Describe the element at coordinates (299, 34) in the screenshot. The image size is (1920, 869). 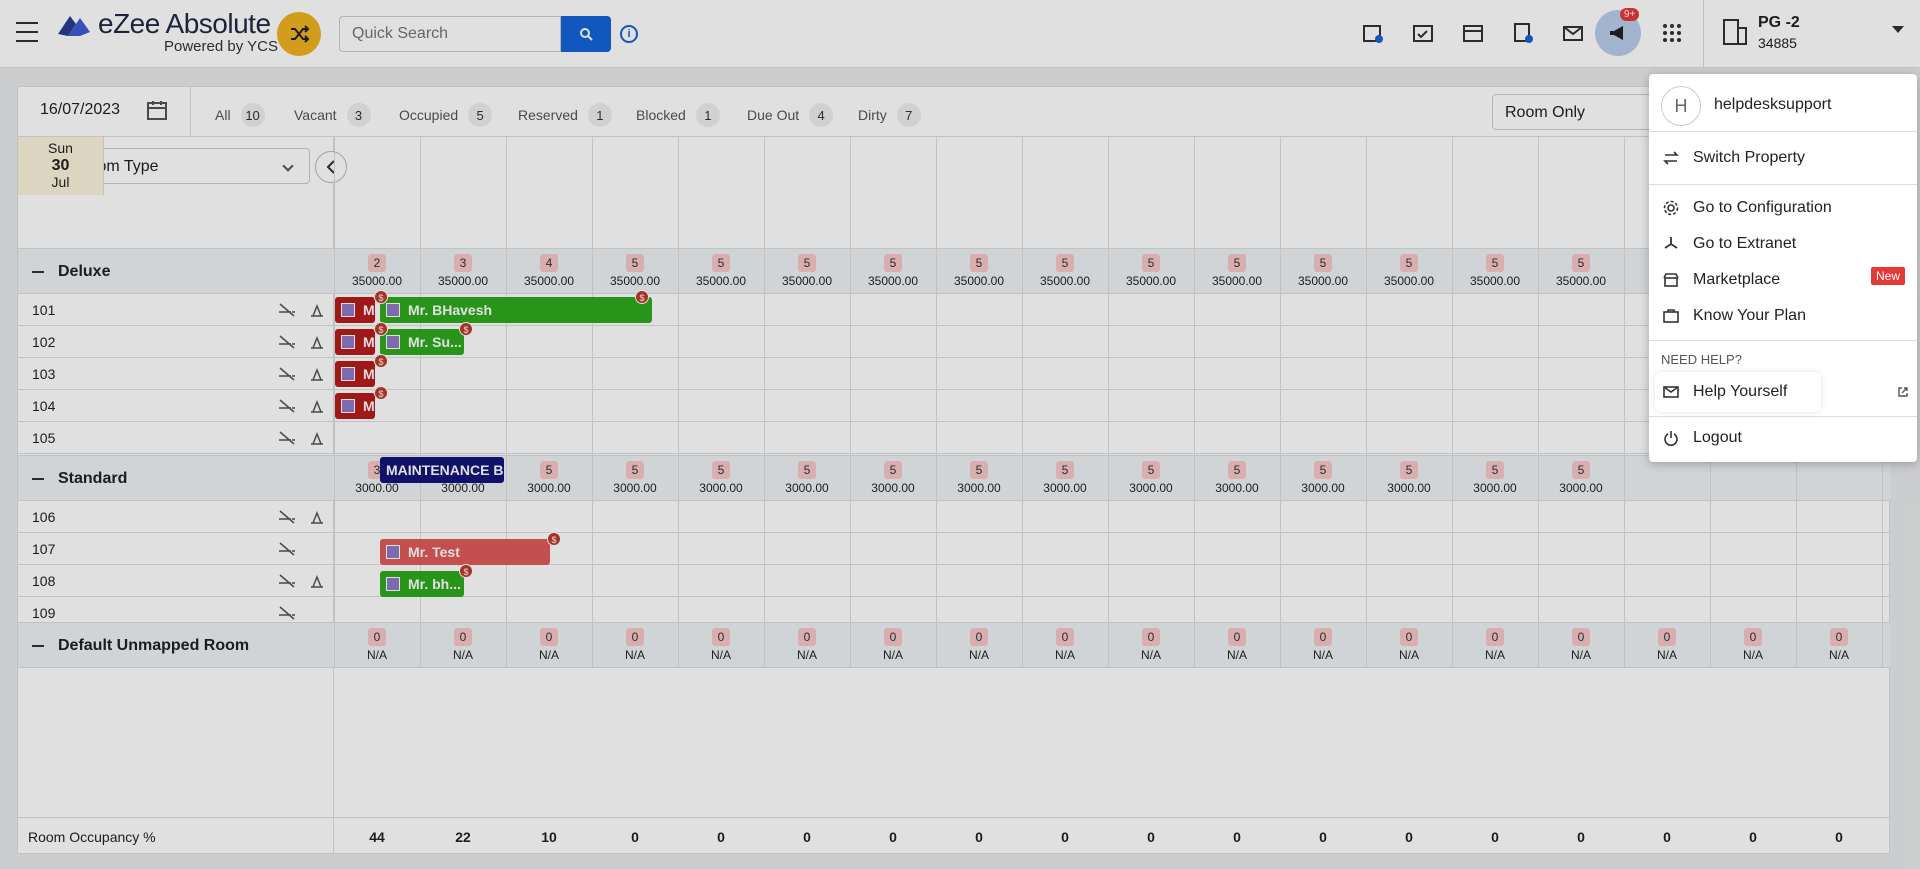
I see `shuffle-icon` at that location.